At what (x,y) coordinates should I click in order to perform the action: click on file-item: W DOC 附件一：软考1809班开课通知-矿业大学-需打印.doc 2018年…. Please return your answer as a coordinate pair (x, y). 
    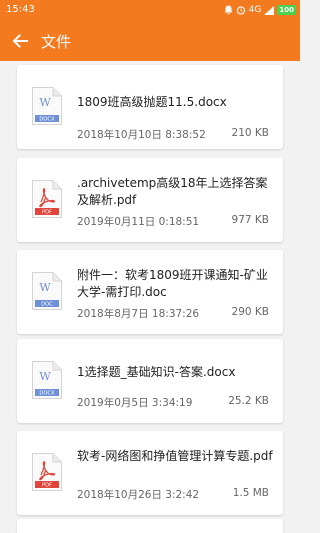
    Looking at the image, I should click on (150, 292).